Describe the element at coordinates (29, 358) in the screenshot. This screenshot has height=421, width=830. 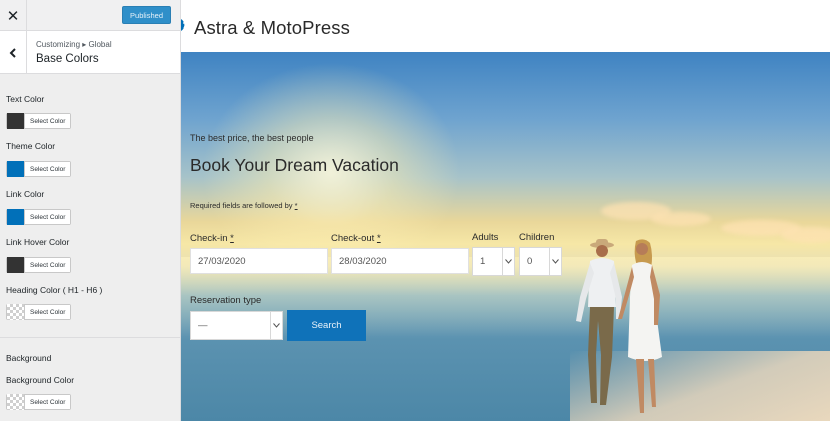
I see `background-heading: Background` at that location.